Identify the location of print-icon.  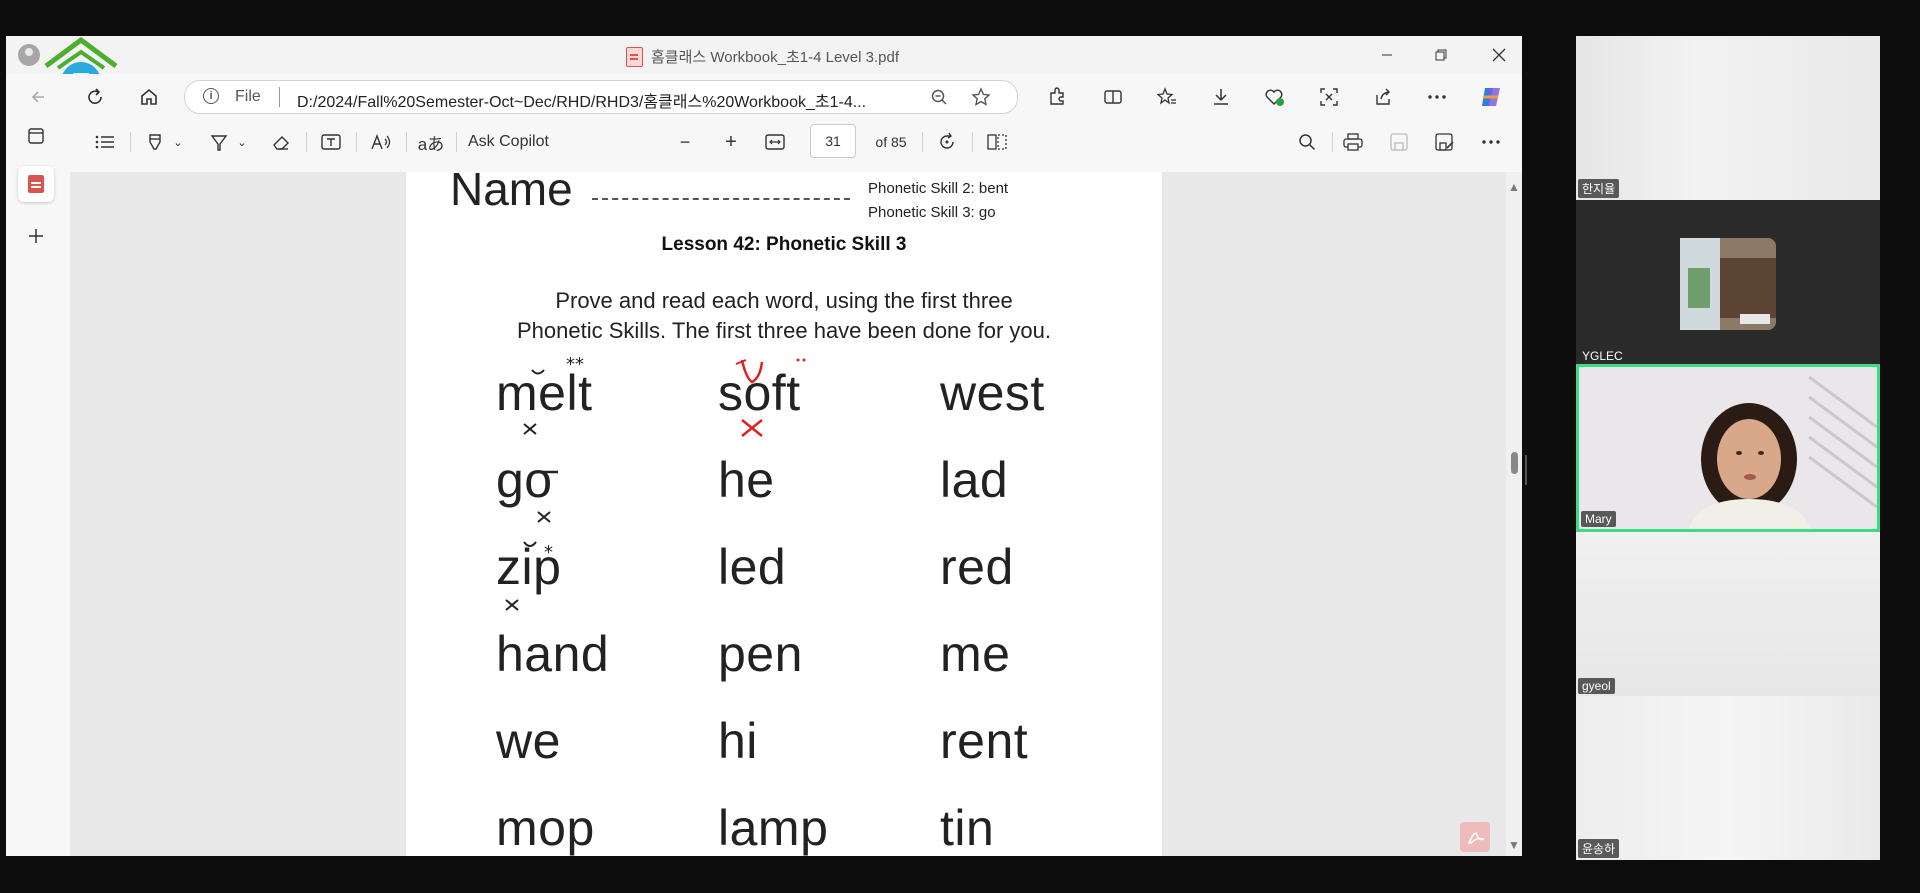
(1353, 142).